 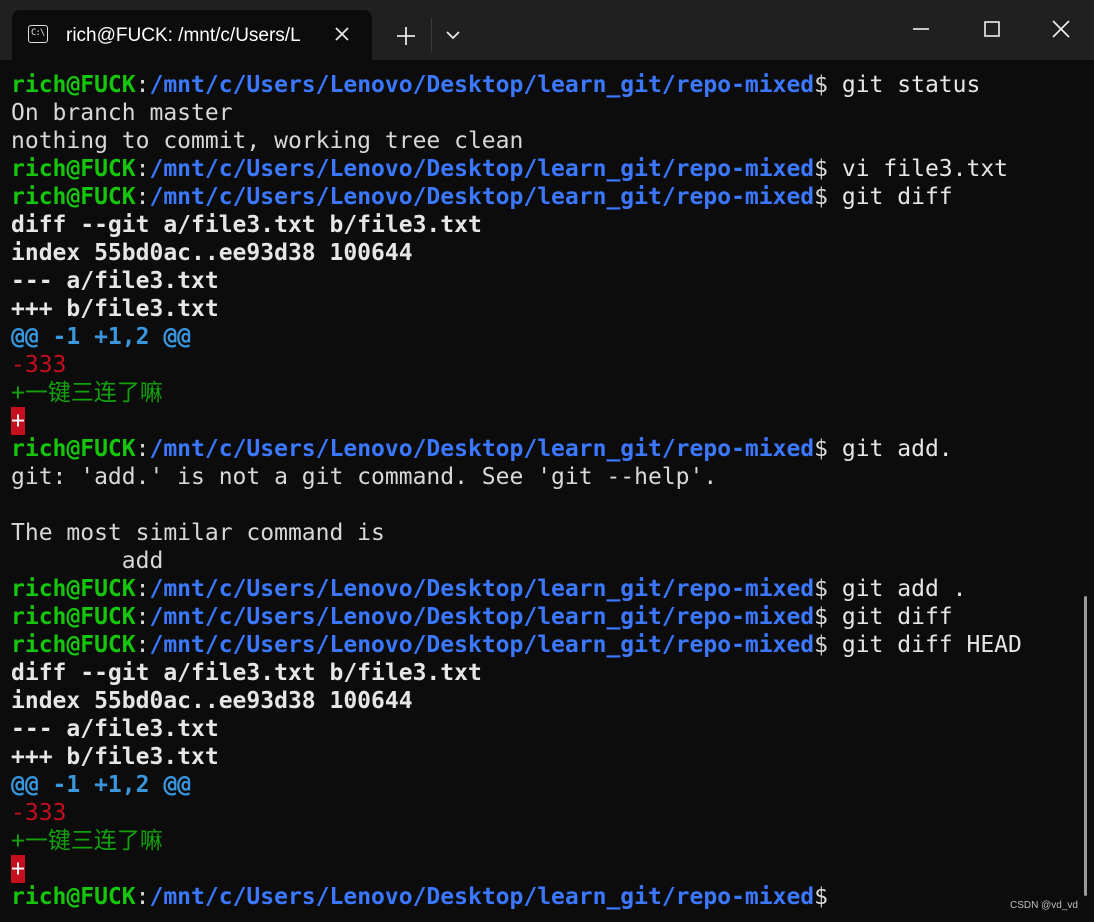 What do you see at coordinates (38, 34) in the screenshot?
I see `terminal-icon: C:\` at bounding box center [38, 34].